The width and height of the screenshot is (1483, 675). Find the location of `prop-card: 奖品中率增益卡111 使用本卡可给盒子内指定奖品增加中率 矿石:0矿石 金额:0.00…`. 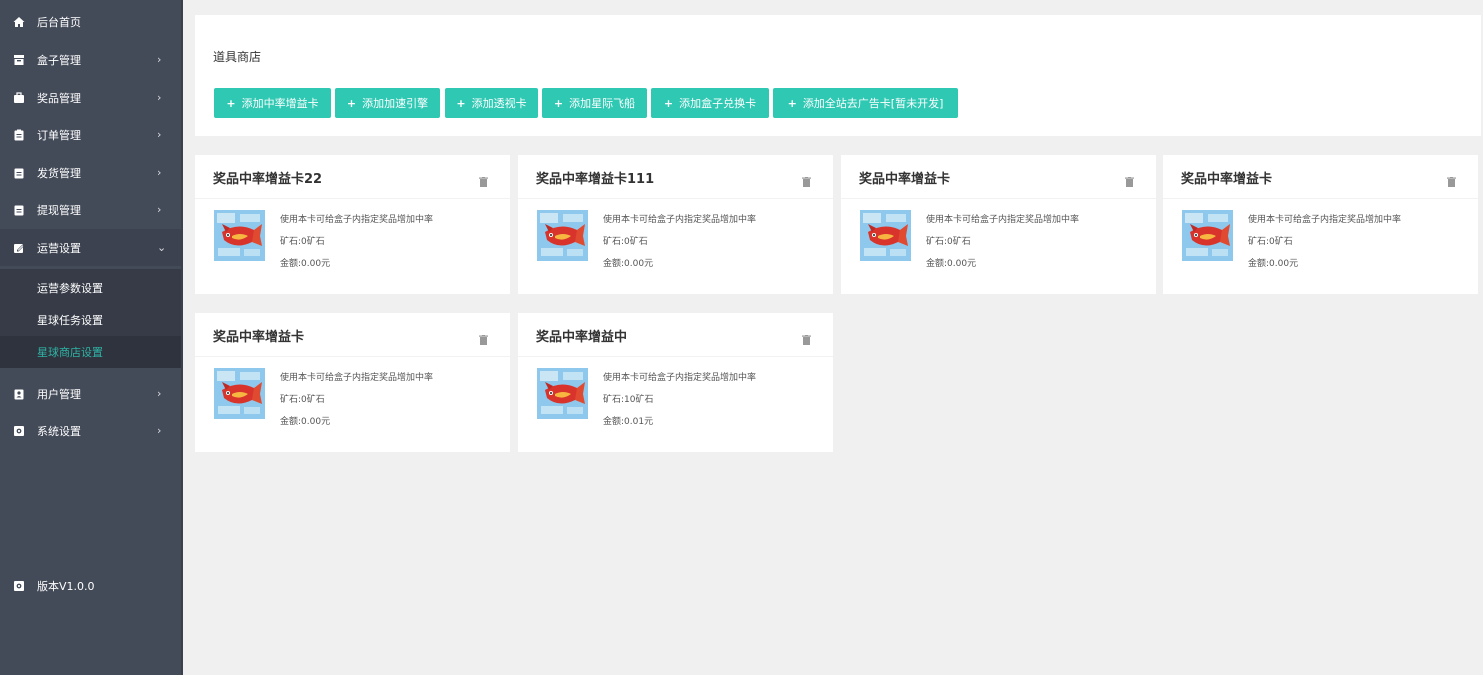

prop-card: 奖品中率增益卡111 使用本卡可给盒子内指定奖品增加中率 矿石:0矿石 金额:0.00… is located at coordinates (675, 224).